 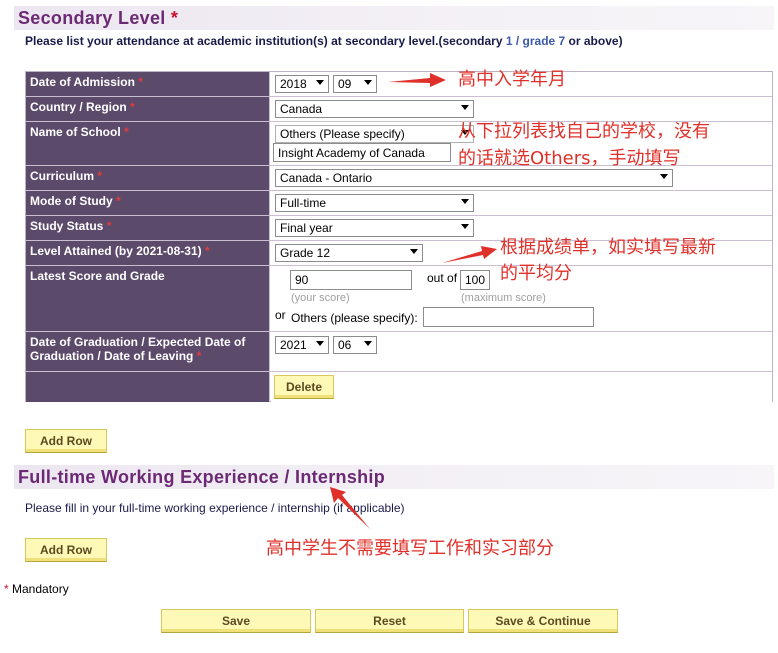 I want to click on annotation-score-line2: 的平均分, so click(x=536, y=273).